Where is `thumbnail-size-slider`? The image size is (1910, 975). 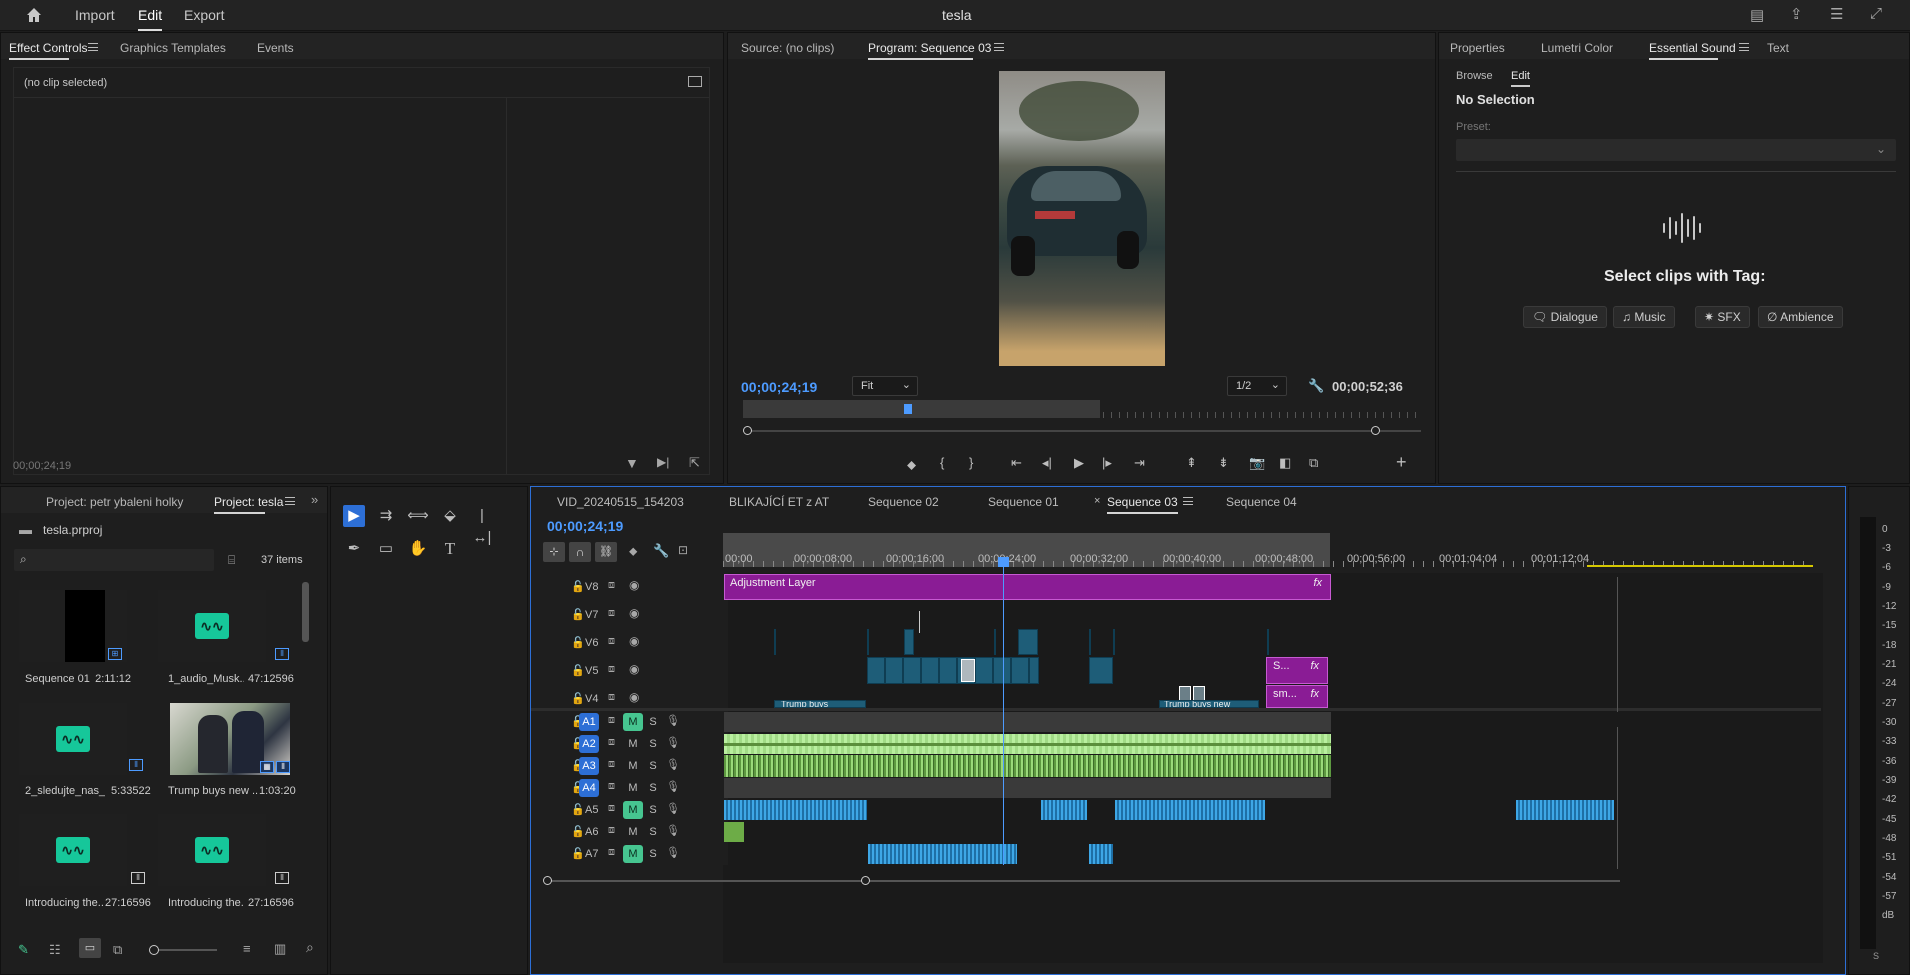 thumbnail-size-slider is located at coordinates (183, 950).